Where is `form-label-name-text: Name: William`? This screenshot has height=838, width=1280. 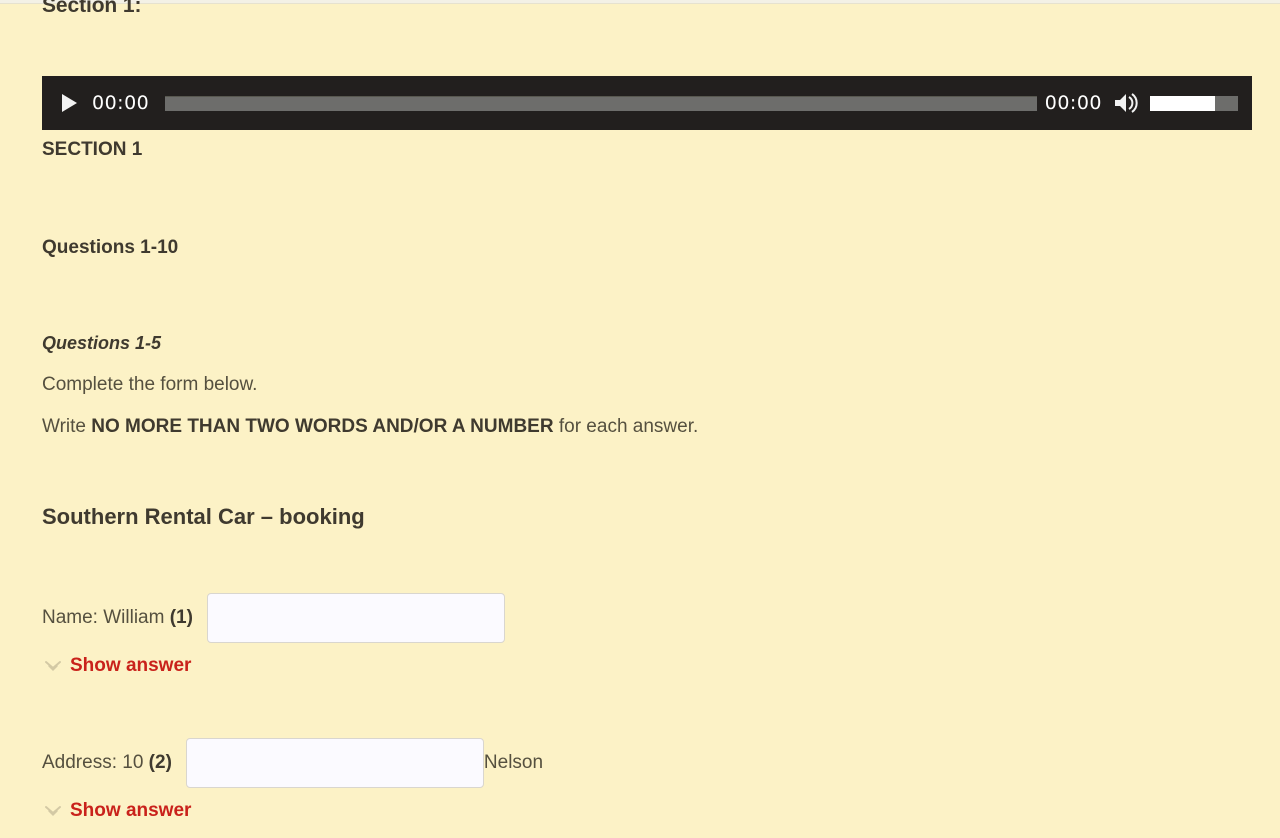
form-label-name-text: Name: William is located at coordinates (106, 617).